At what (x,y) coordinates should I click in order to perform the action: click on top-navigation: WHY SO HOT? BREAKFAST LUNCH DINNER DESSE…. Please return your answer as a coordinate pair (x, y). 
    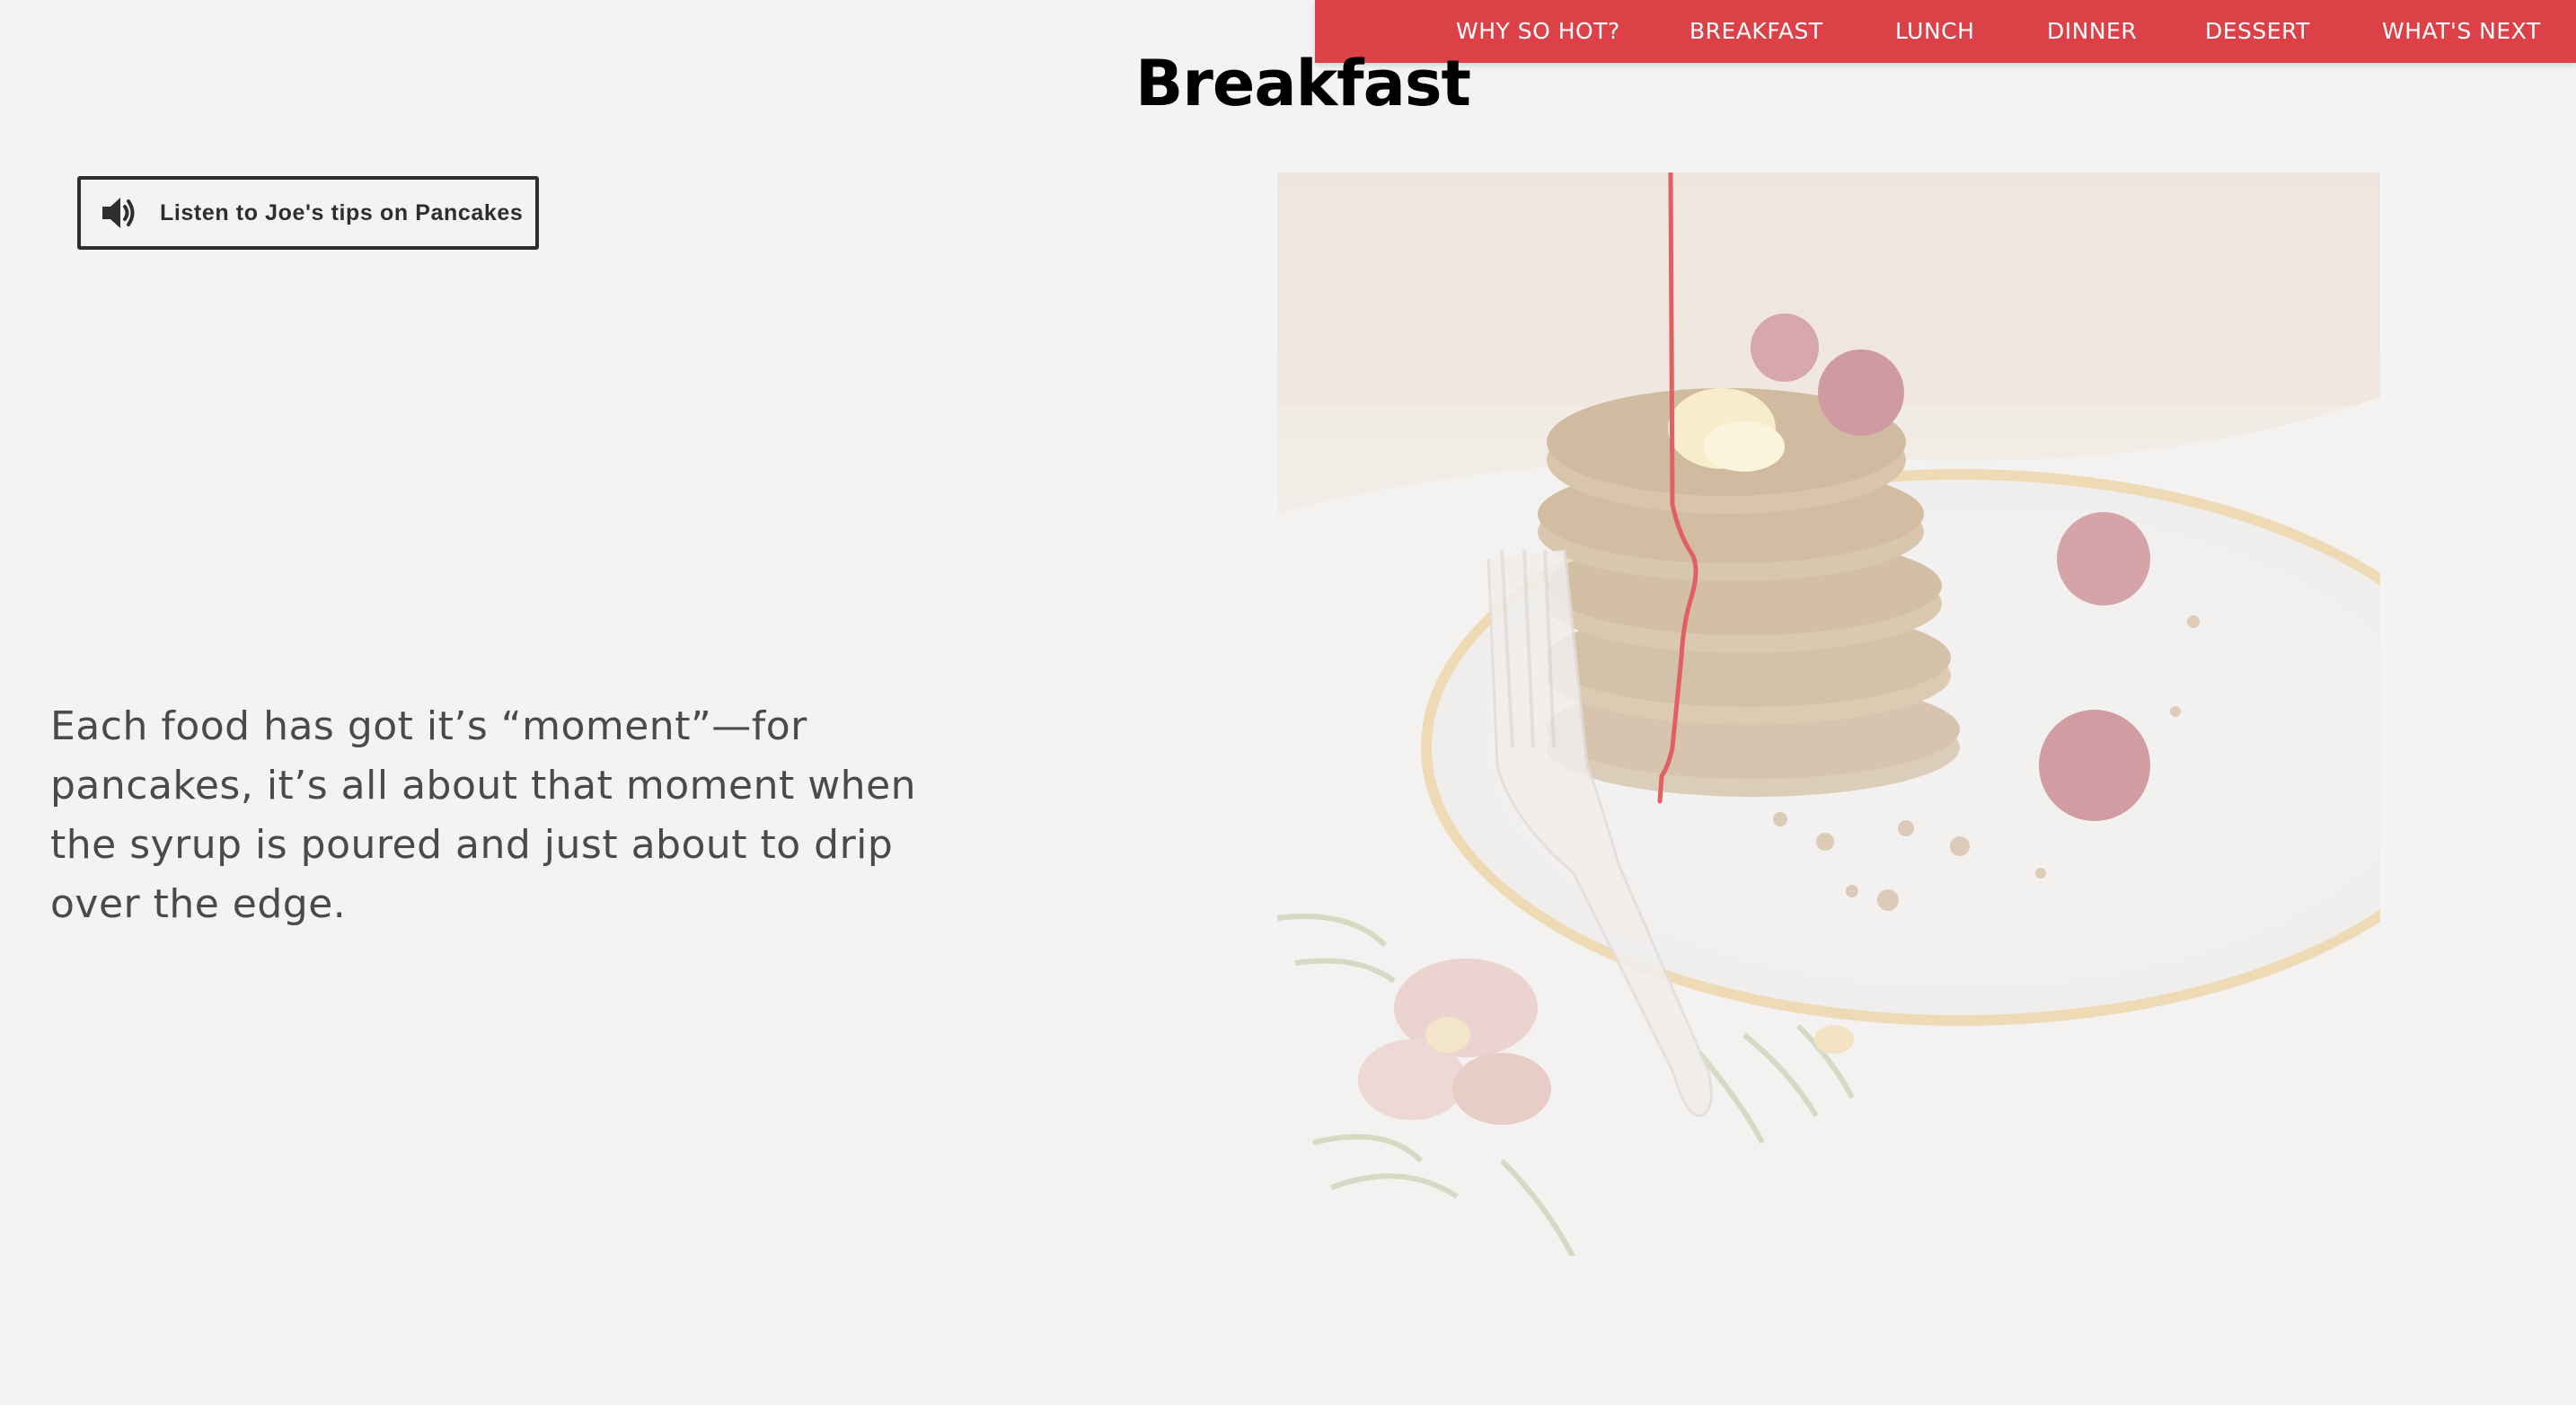
    Looking at the image, I should click on (1946, 31).